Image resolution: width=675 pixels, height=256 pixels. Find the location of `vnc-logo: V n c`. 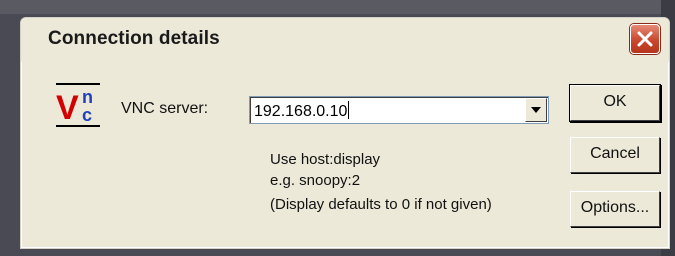

vnc-logo: V n c is located at coordinates (78, 105).